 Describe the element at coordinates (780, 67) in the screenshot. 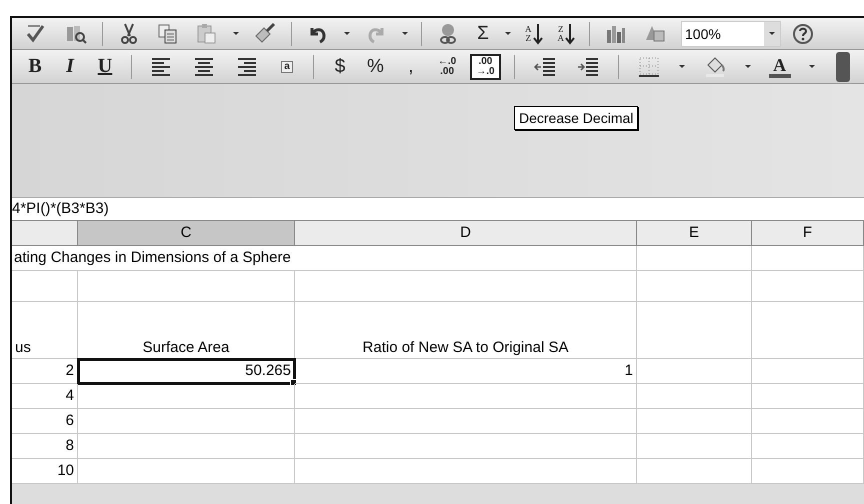

I see `font-color-button: A` at that location.